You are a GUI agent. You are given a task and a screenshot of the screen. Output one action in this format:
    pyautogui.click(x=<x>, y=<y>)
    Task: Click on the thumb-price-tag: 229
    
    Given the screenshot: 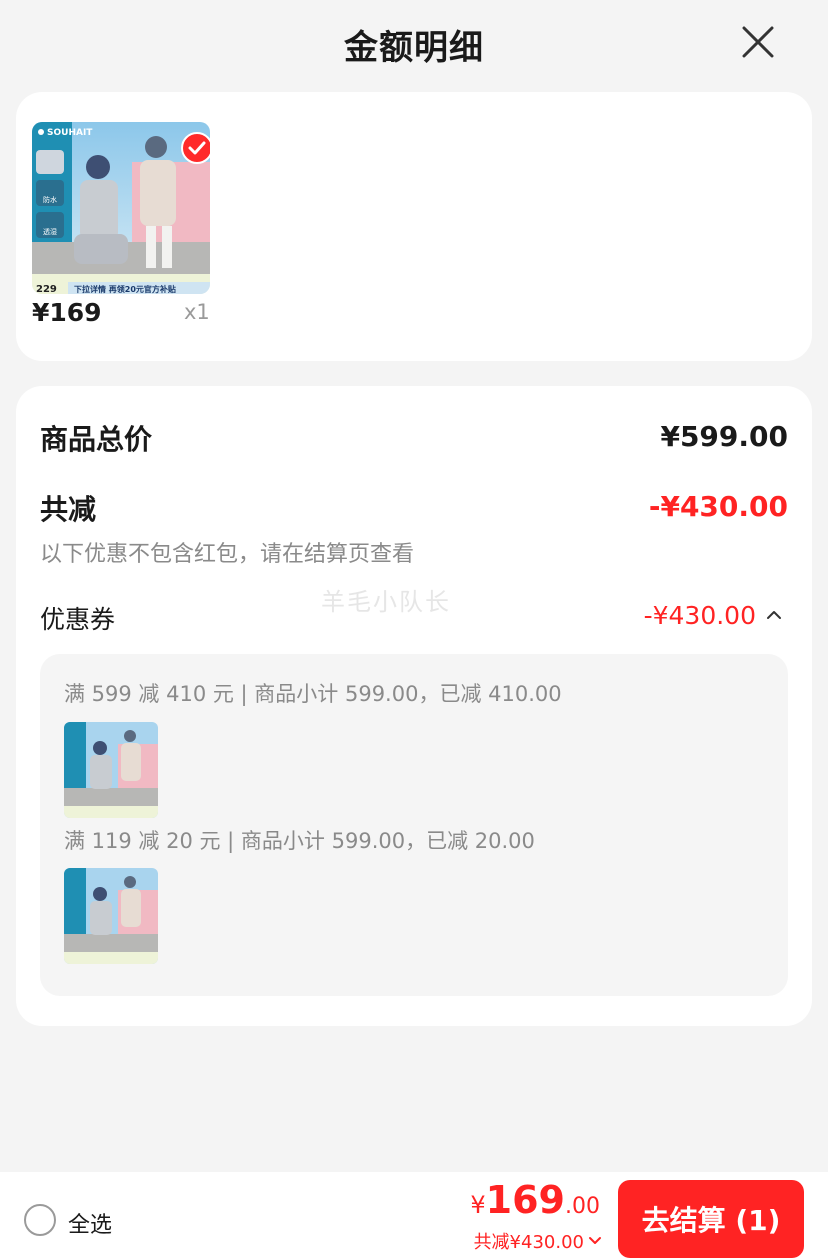 What is the action you would take?
    pyautogui.click(x=46, y=289)
    